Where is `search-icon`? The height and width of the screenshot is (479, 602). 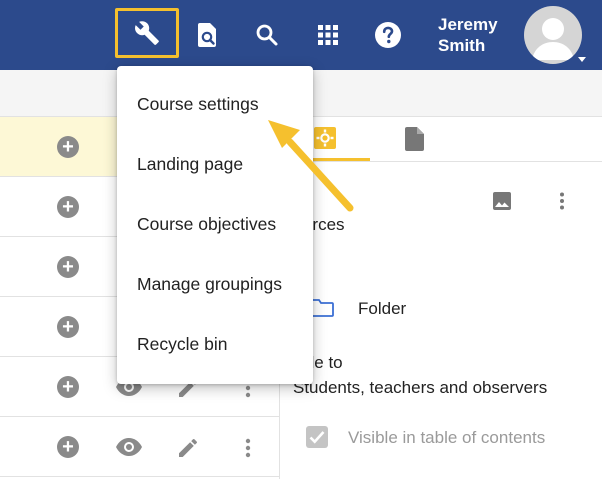
search-icon is located at coordinates (267, 35).